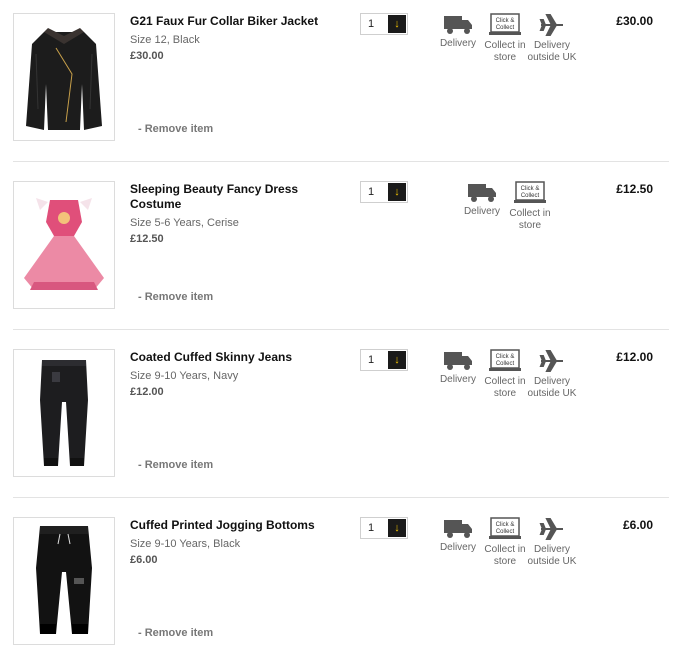  Describe the element at coordinates (235, 357) in the screenshot. I see `product-name: Coated Cuffed Skinny Jeans` at that location.